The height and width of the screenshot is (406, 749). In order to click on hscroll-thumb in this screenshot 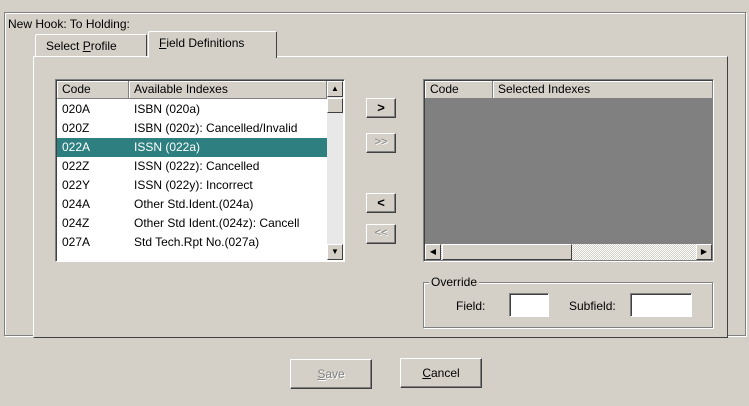, I will do `click(507, 252)`.